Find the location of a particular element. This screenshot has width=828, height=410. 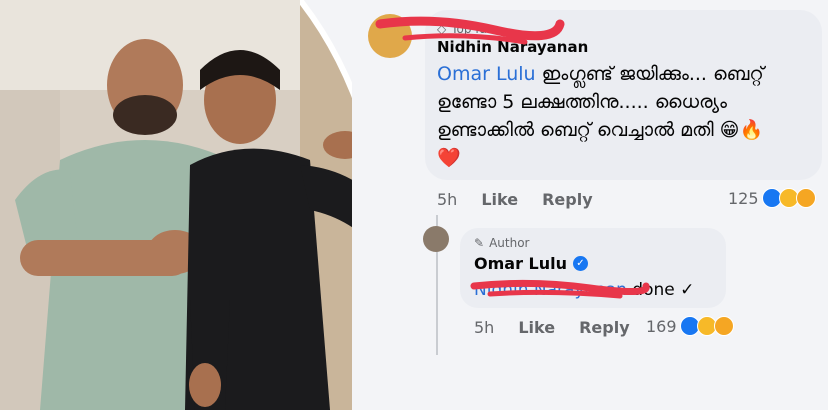

author-avatar is located at coordinates (436, 239).